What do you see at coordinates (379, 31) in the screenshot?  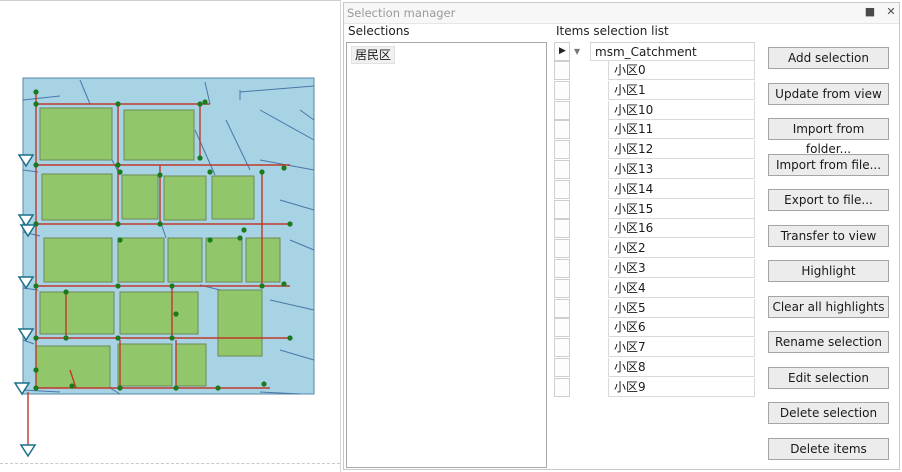 I see `selections-label: Selections` at bounding box center [379, 31].